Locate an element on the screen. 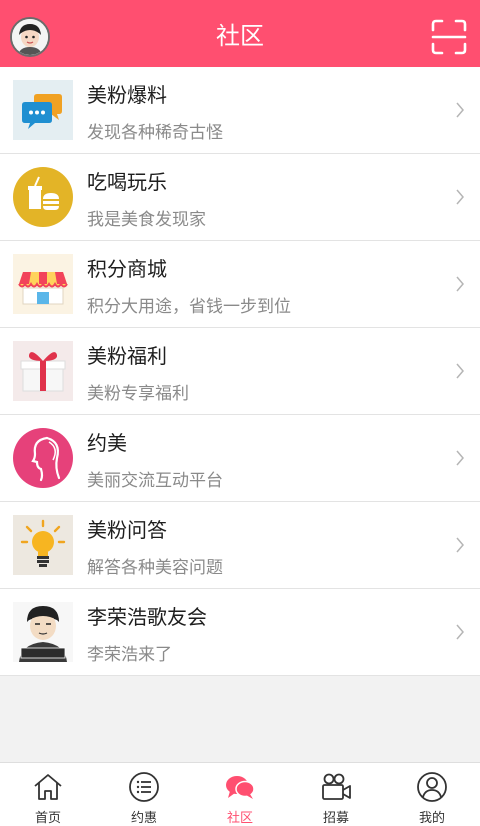 Image resolution: width=480 pixels, height=826 pixels. user-icon is located at coordinates (432, 787).